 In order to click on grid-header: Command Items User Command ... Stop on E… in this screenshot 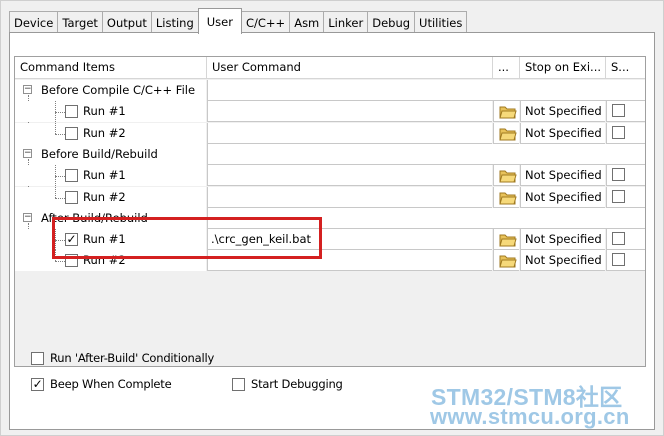, I will do `click(330, 68)`.